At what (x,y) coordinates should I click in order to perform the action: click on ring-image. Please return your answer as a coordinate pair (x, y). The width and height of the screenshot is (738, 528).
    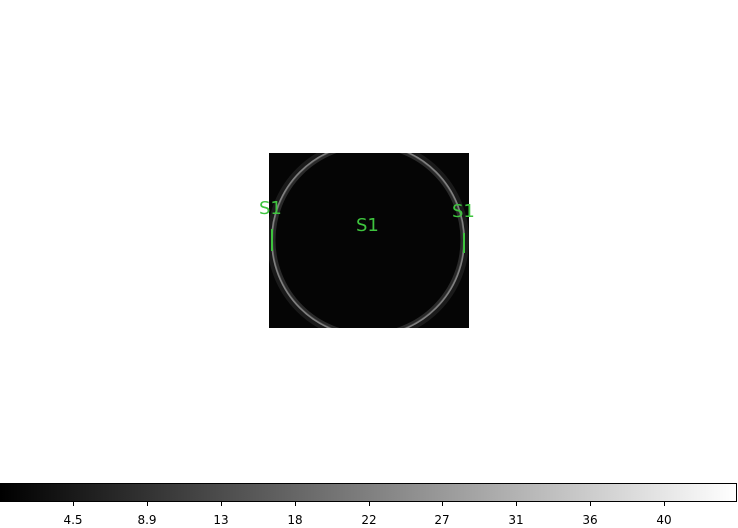
    Looking at the image, I should click on (369, 240).